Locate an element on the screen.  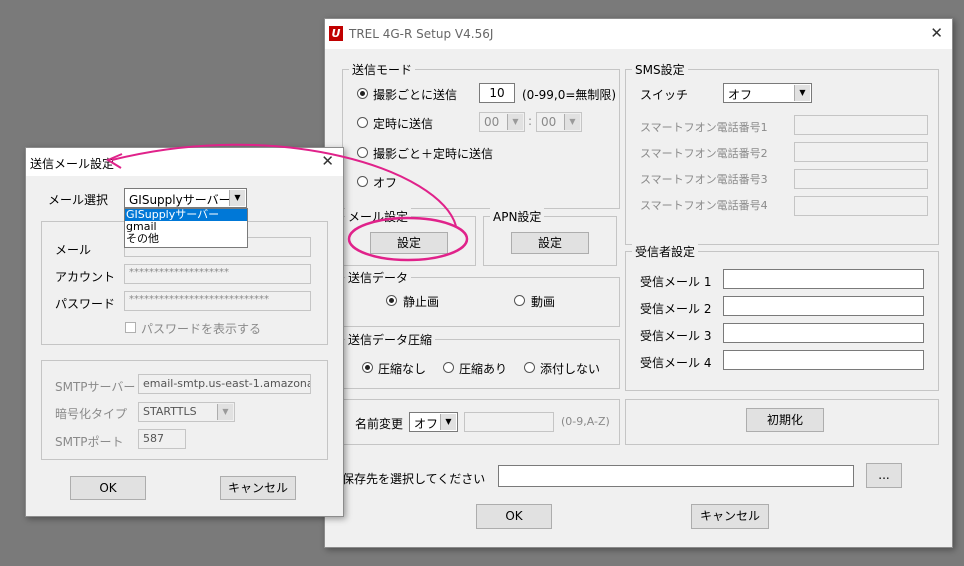
radio-send-off is located at coordinates (362, 181).